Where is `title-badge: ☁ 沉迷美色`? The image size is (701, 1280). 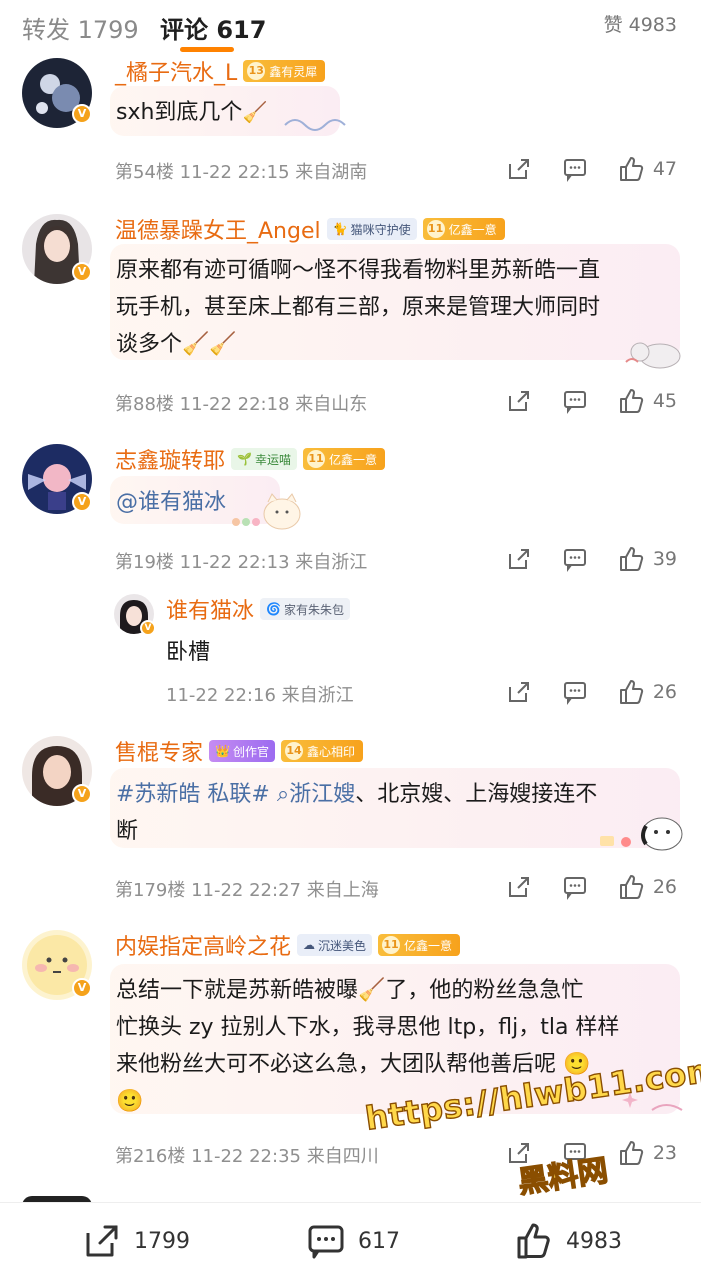
title-badge: ☁ 沉迷美色 is located at coordinates (335, 945).